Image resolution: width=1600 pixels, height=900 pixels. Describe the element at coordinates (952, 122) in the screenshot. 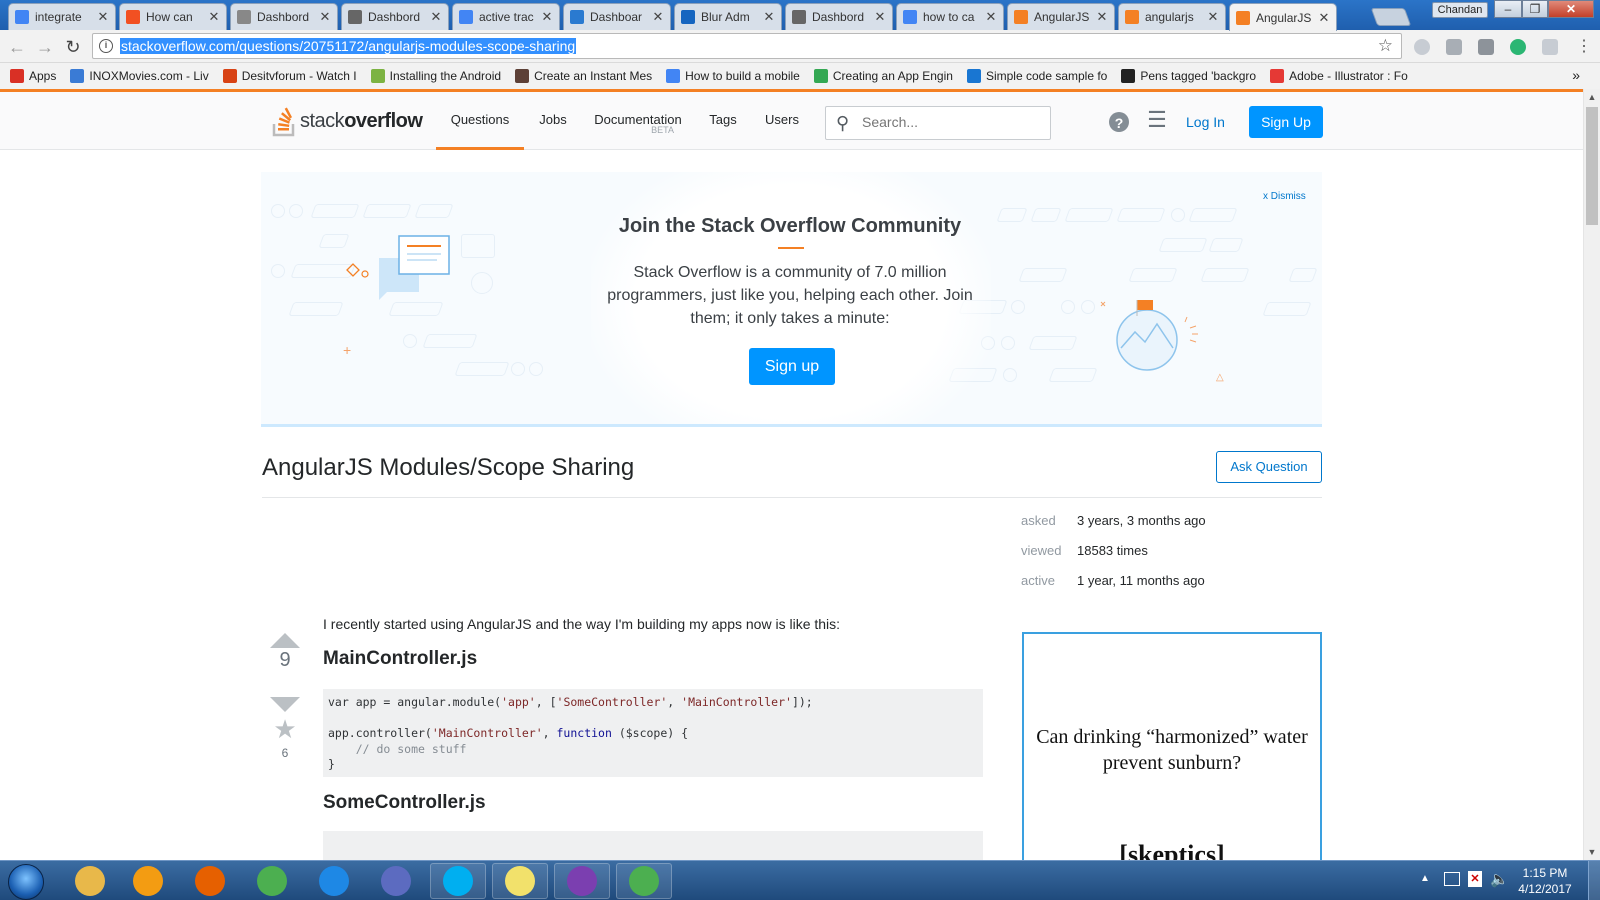

I see `search-input` at that location.